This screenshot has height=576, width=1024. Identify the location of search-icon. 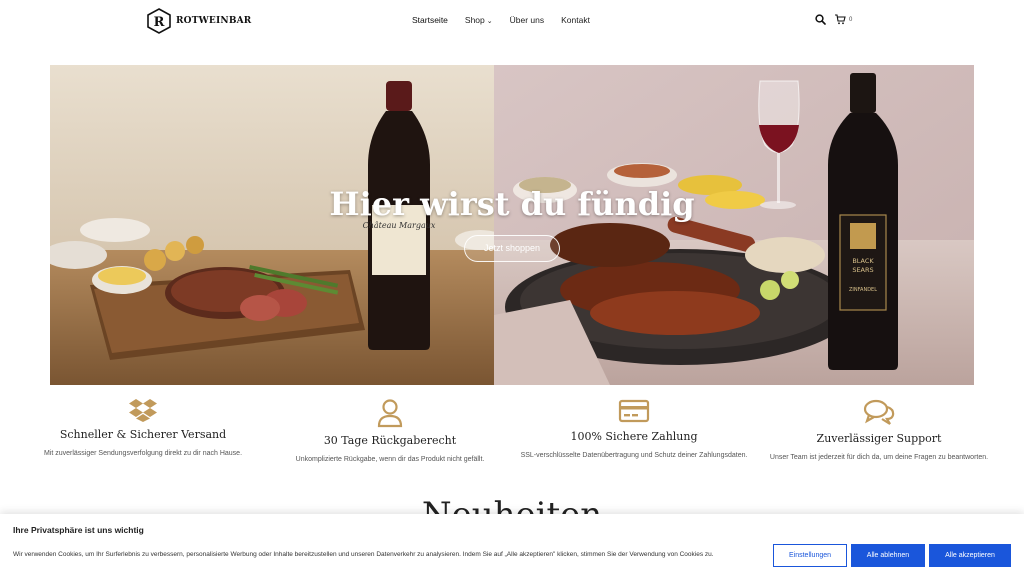
(820, 19).